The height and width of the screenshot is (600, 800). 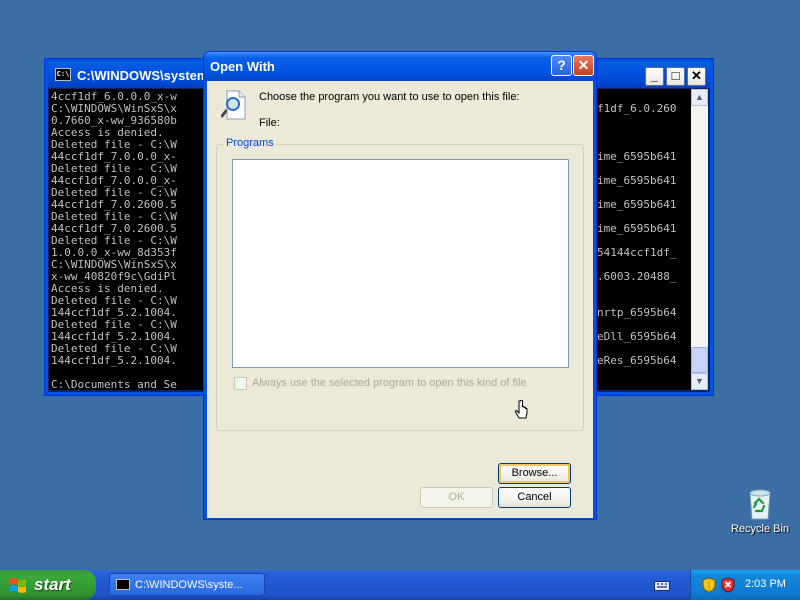 What do you see at coordinates (18, 585) in the screenshot?
I see `windows-logo-icon` at bounding box center [18, 585].